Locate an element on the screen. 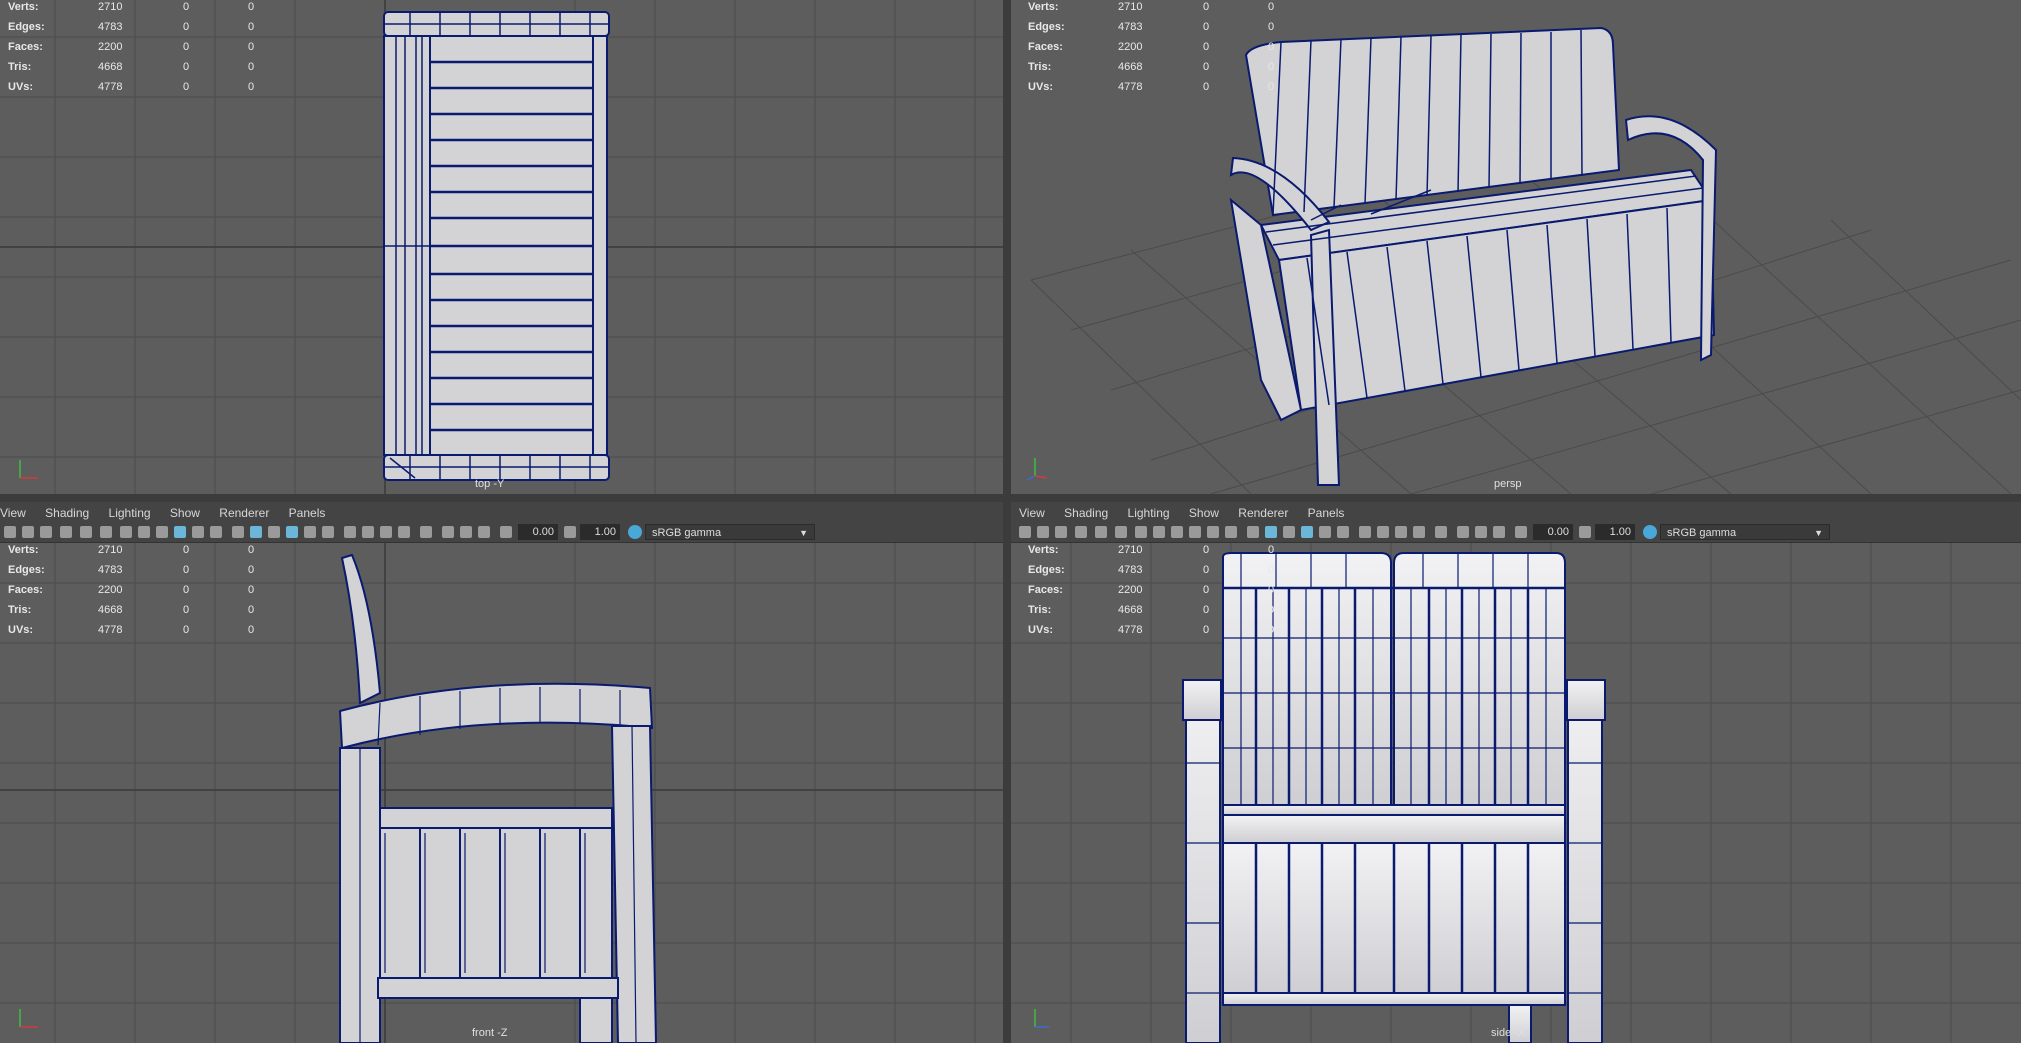  stat-value: 4778 is located at coordinates (1130, 630).